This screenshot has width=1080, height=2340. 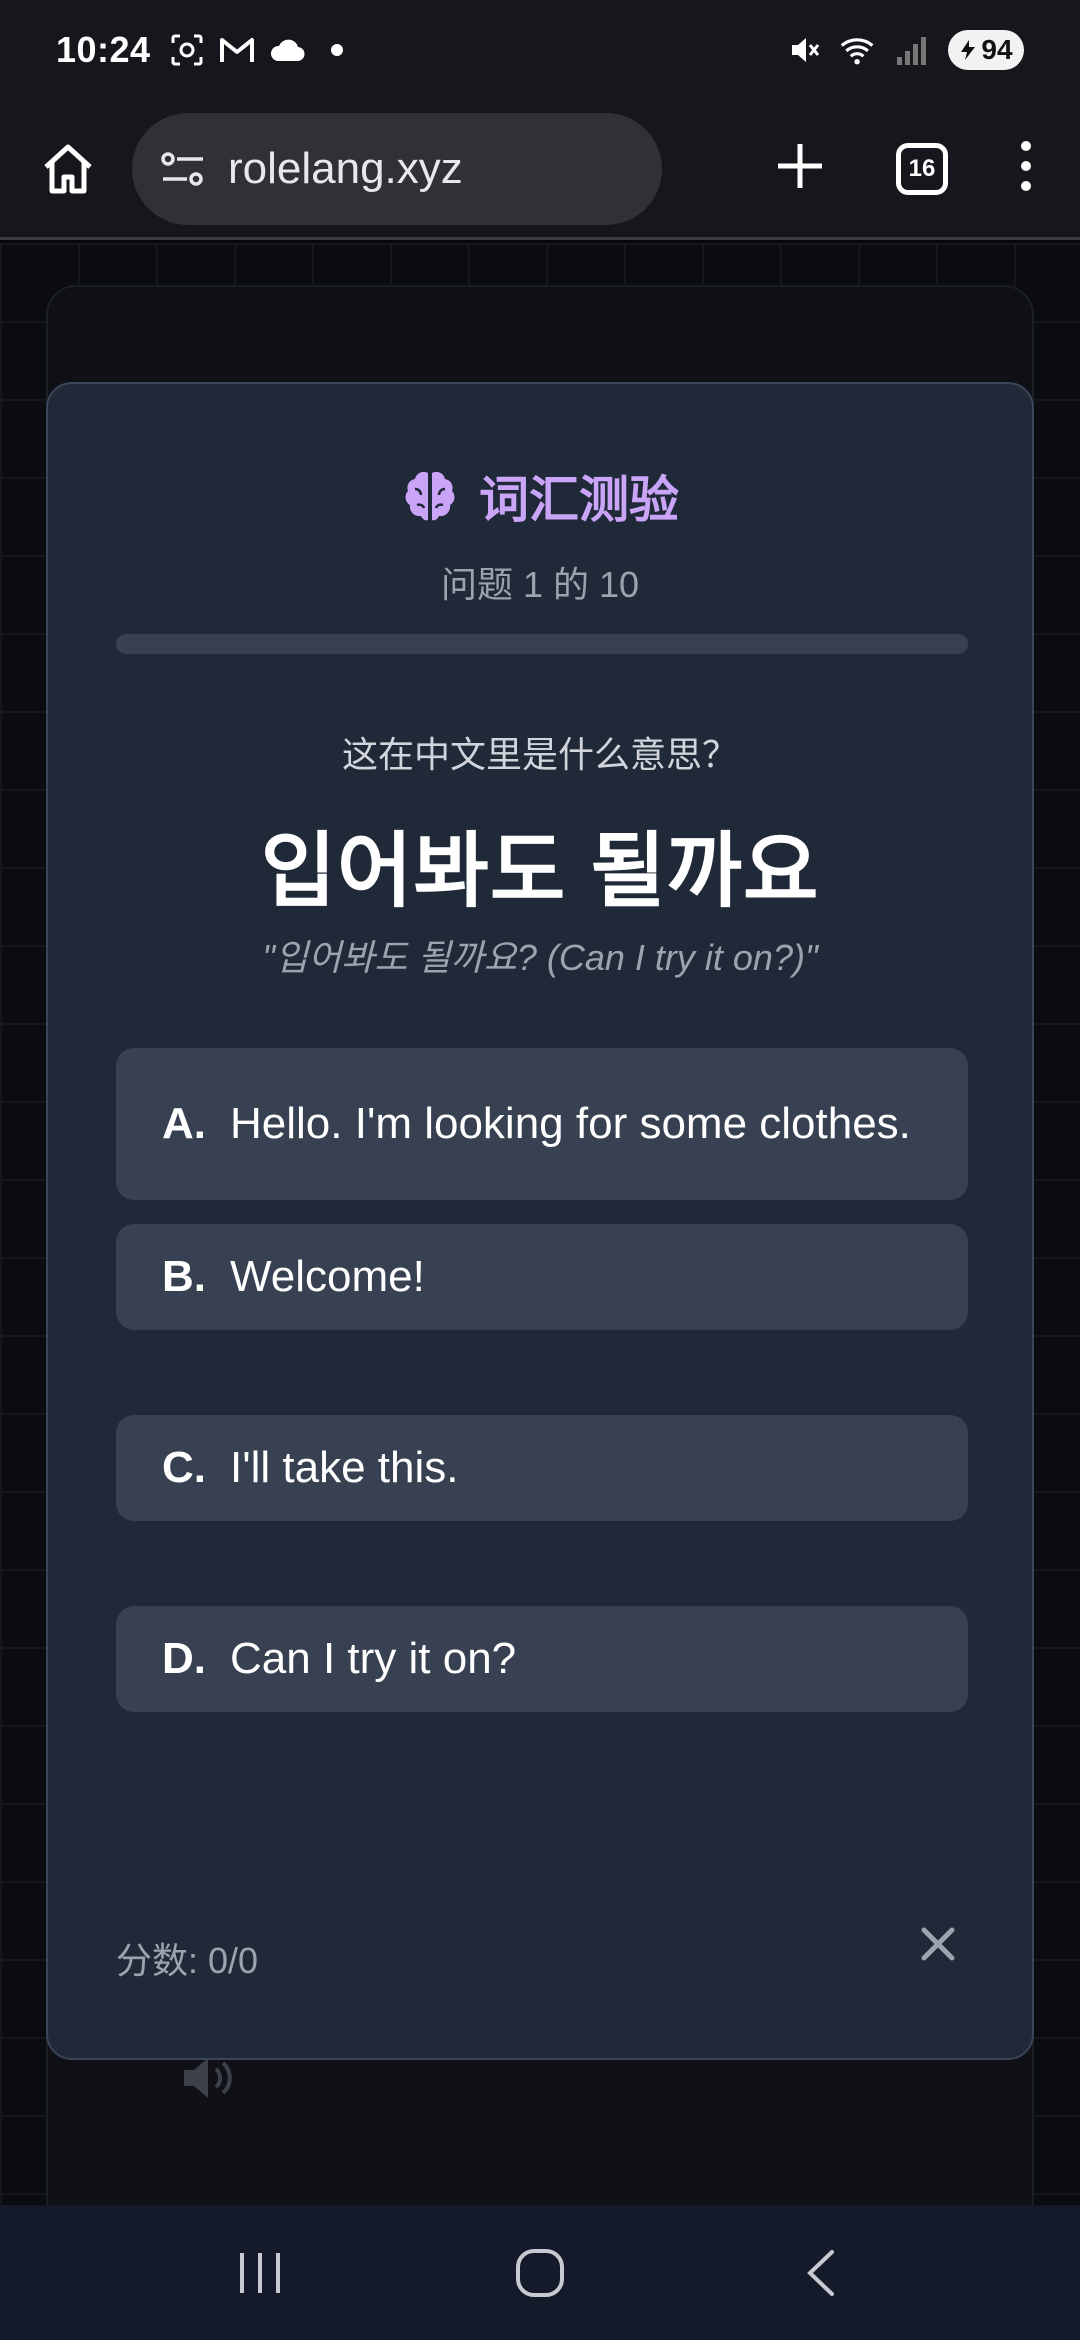 I want to click on back-icon, so click(x=820, y=2272).